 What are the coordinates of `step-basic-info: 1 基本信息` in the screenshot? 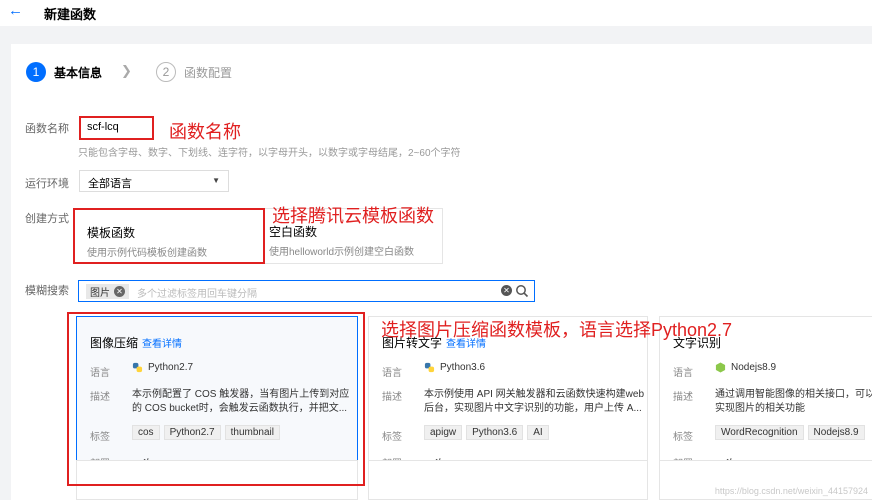 It's located at (64, 72).